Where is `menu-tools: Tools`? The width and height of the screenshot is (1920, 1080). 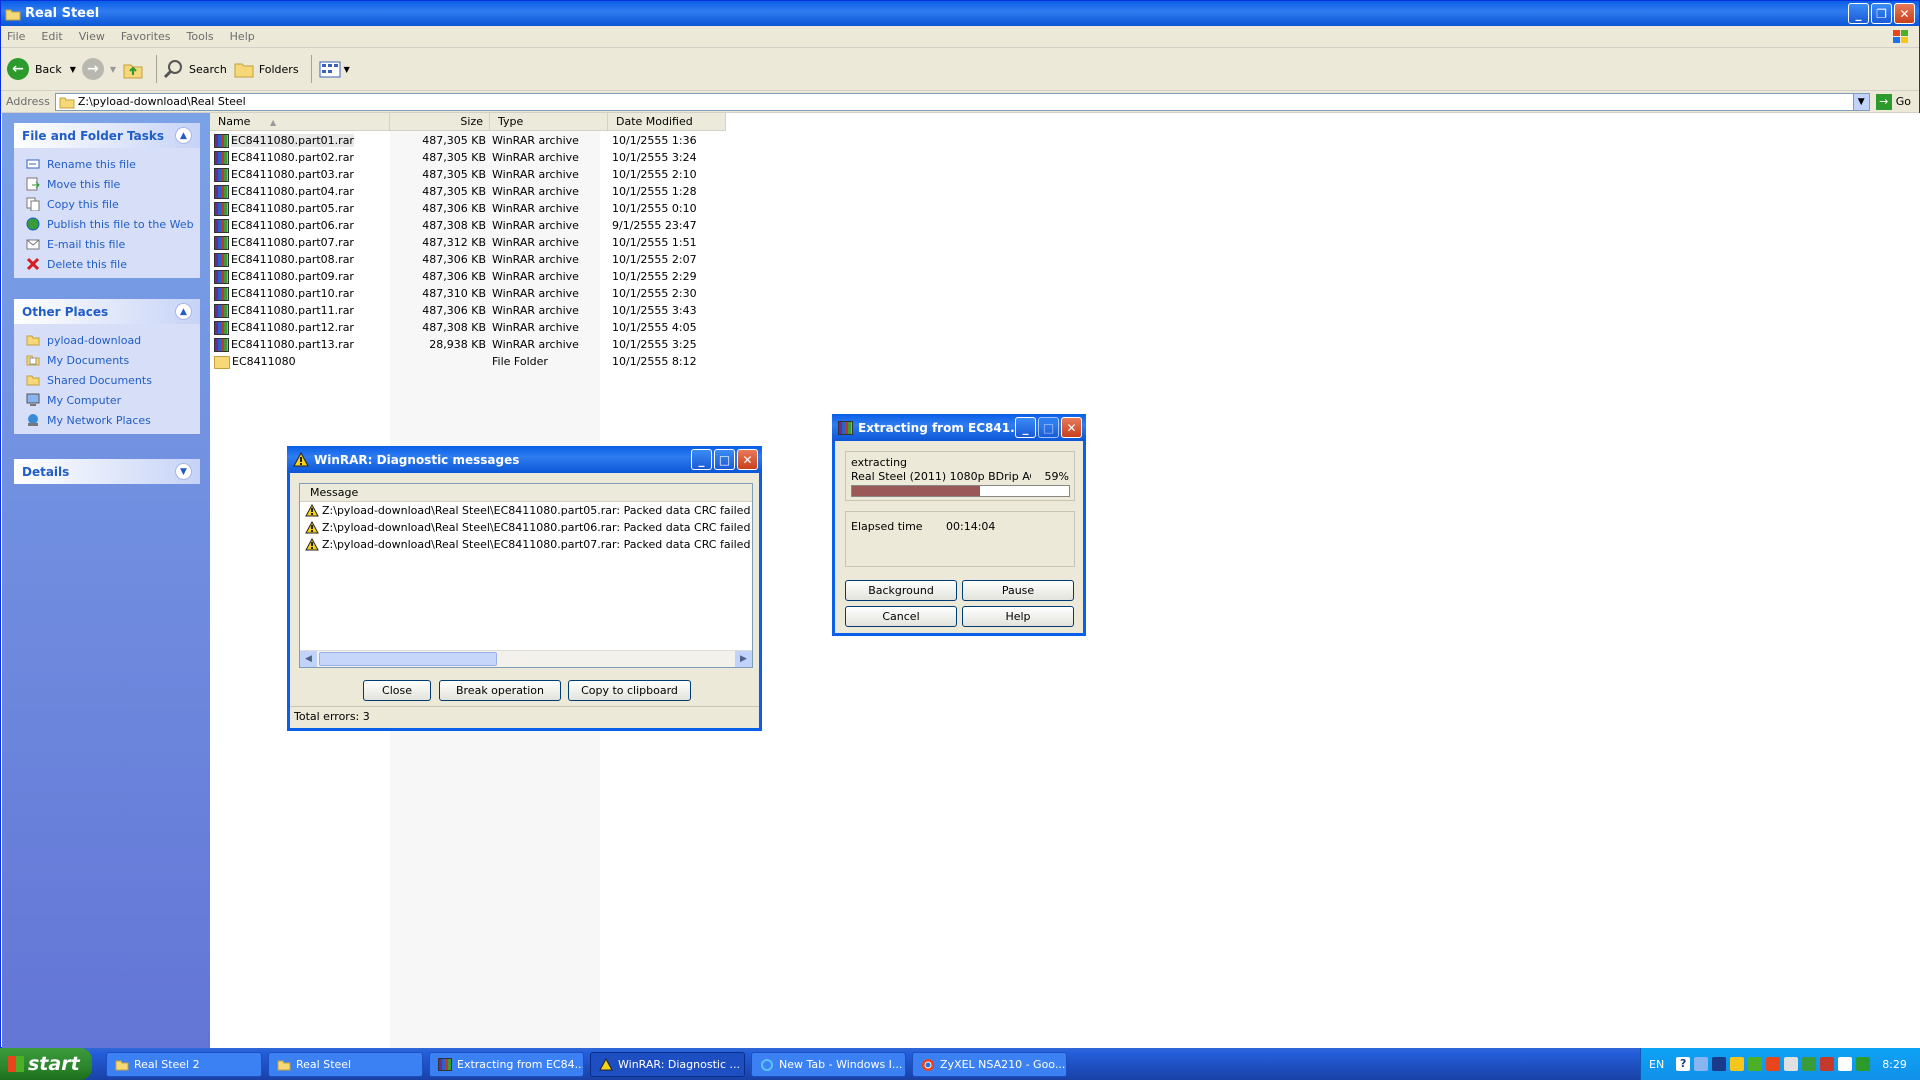
menu-tools: Tools is located at coordinates (200, 36).